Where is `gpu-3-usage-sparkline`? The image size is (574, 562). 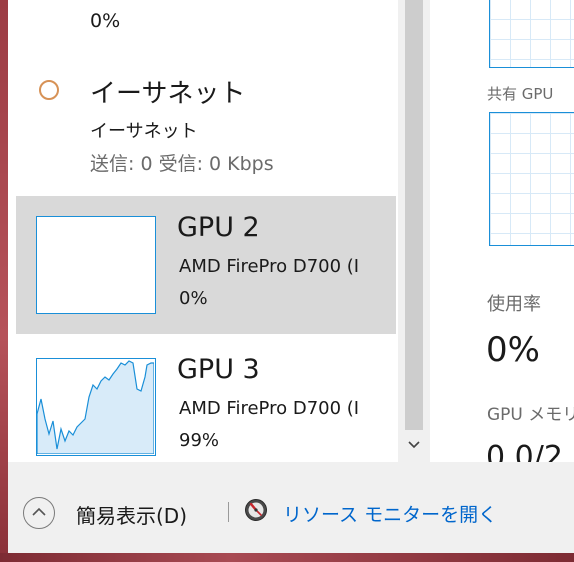
gpu-3-usage-sparkline is located at coordinates (95, 407).